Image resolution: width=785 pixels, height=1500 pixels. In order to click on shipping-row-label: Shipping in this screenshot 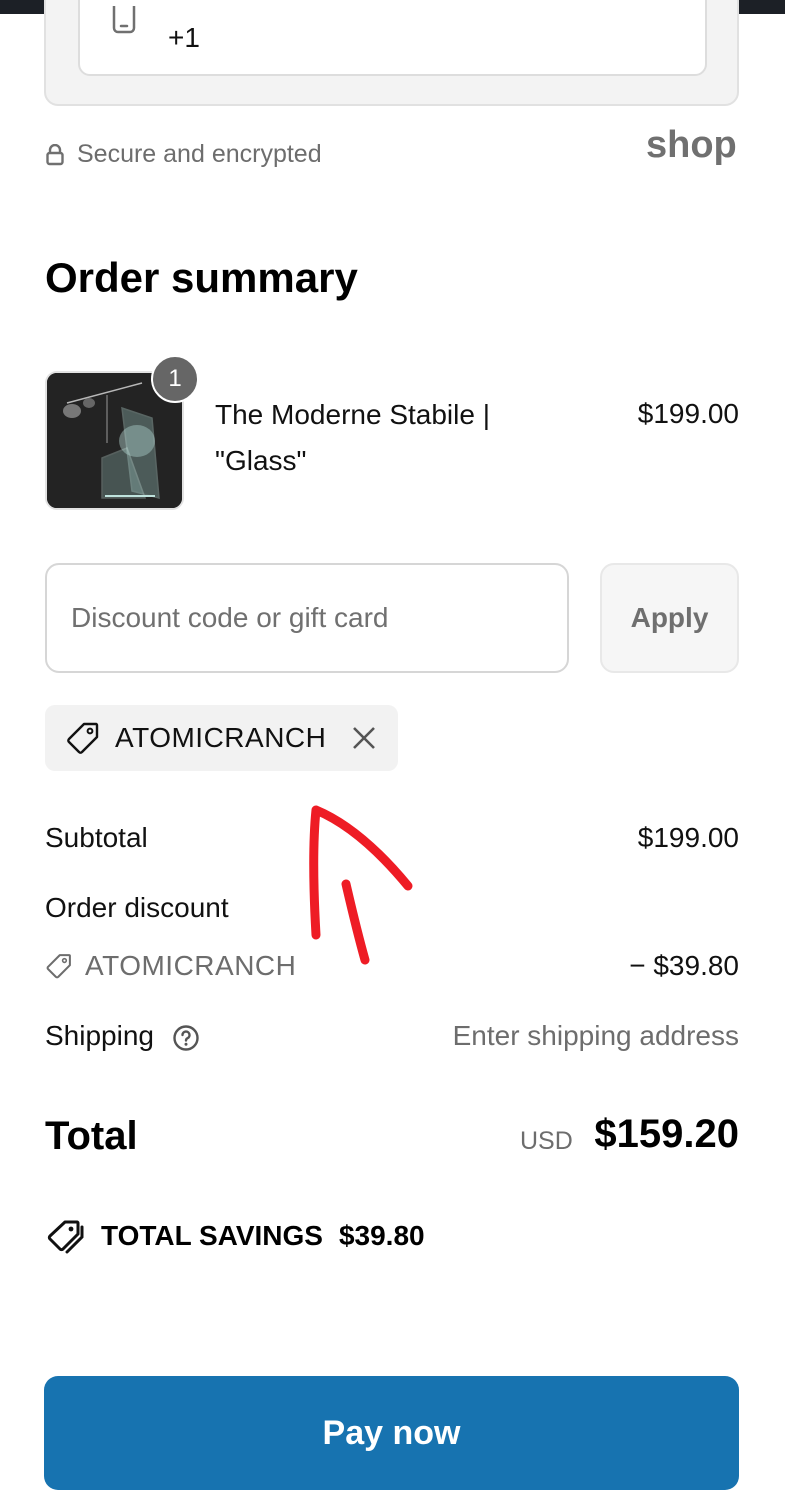, I will do `click(122, 1036)`.